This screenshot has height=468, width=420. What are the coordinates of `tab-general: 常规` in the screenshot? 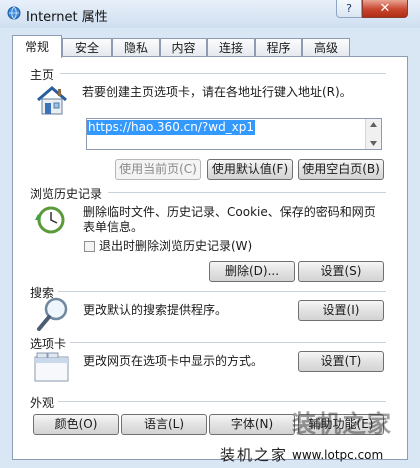 It's located at (37, 46).